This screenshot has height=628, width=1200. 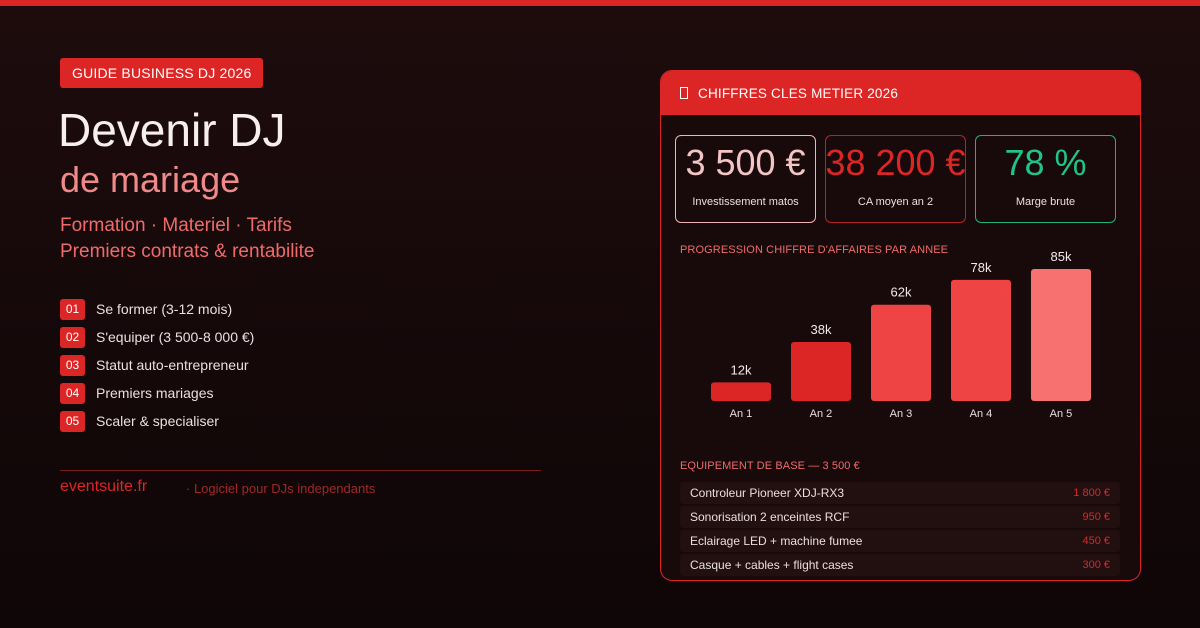 I want to click on footer-tagline: · Logiciel pour DJs independants, so click(x=281, y=488).